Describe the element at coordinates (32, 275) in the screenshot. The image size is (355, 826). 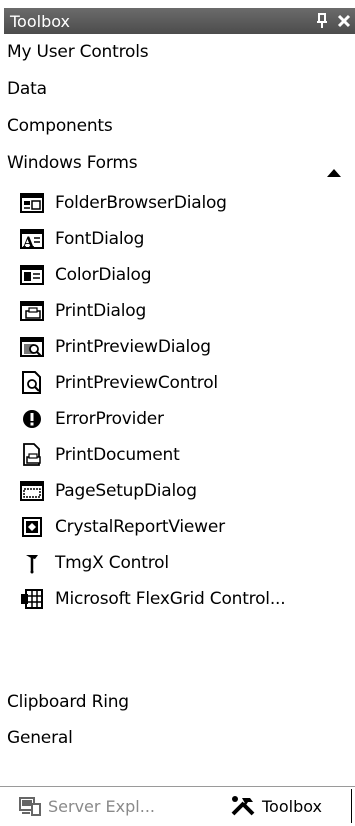
I see `color-dialog-icon` at that location.